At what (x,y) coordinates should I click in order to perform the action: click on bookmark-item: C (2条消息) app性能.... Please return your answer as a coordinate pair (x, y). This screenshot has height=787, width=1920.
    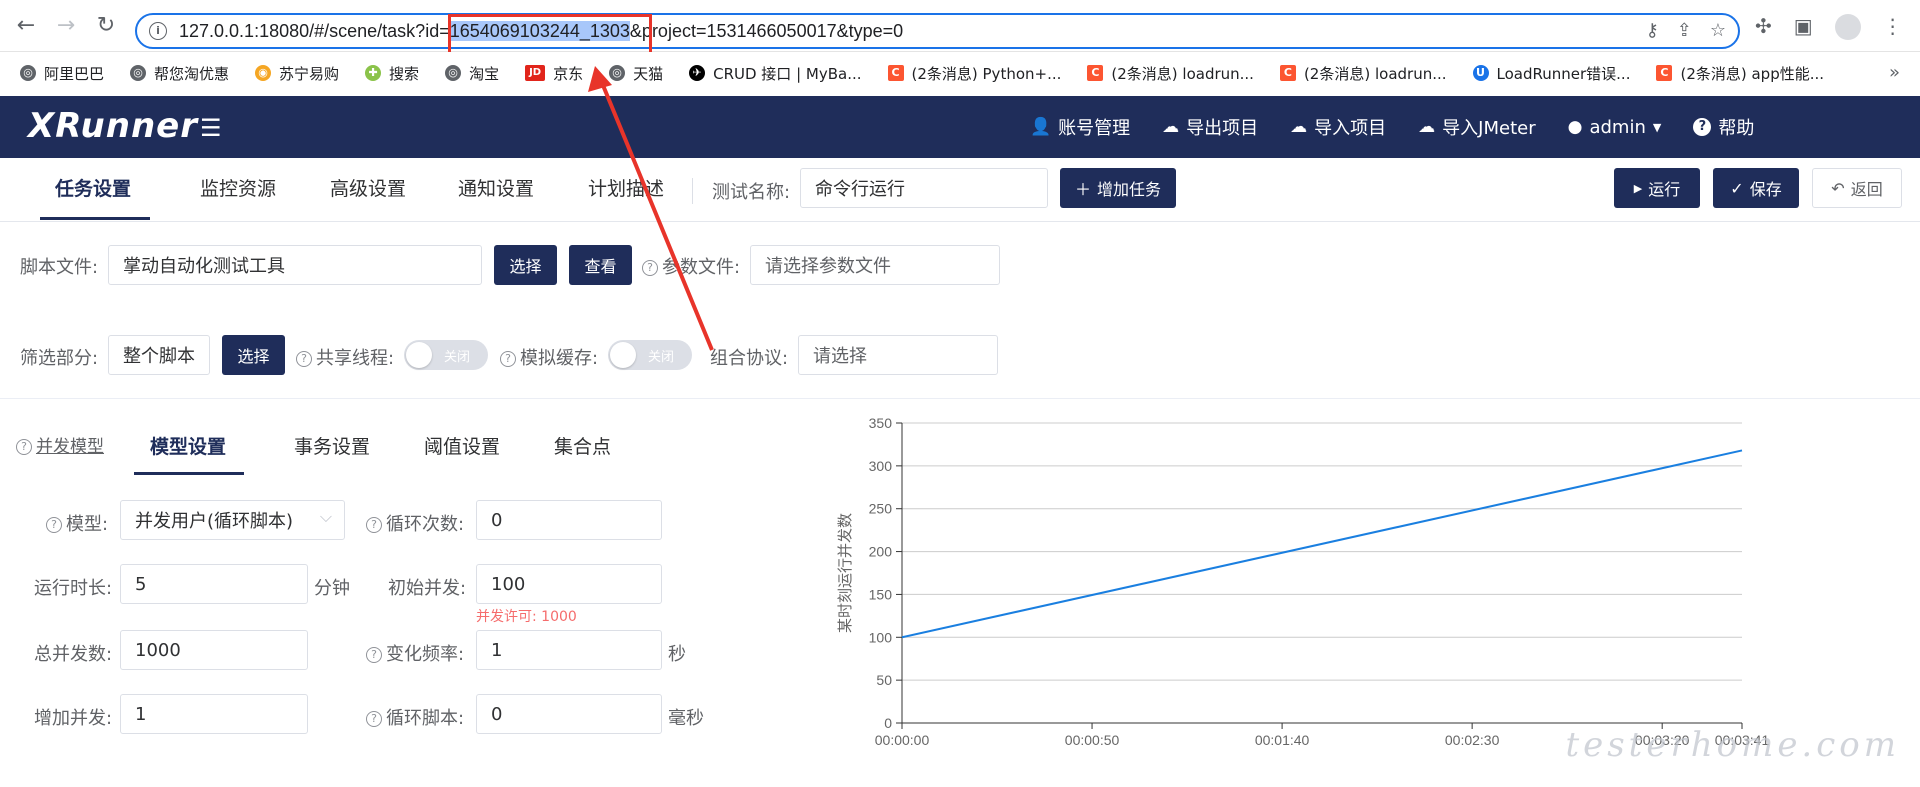
    Looking at the image, I should click on (1740, 73).